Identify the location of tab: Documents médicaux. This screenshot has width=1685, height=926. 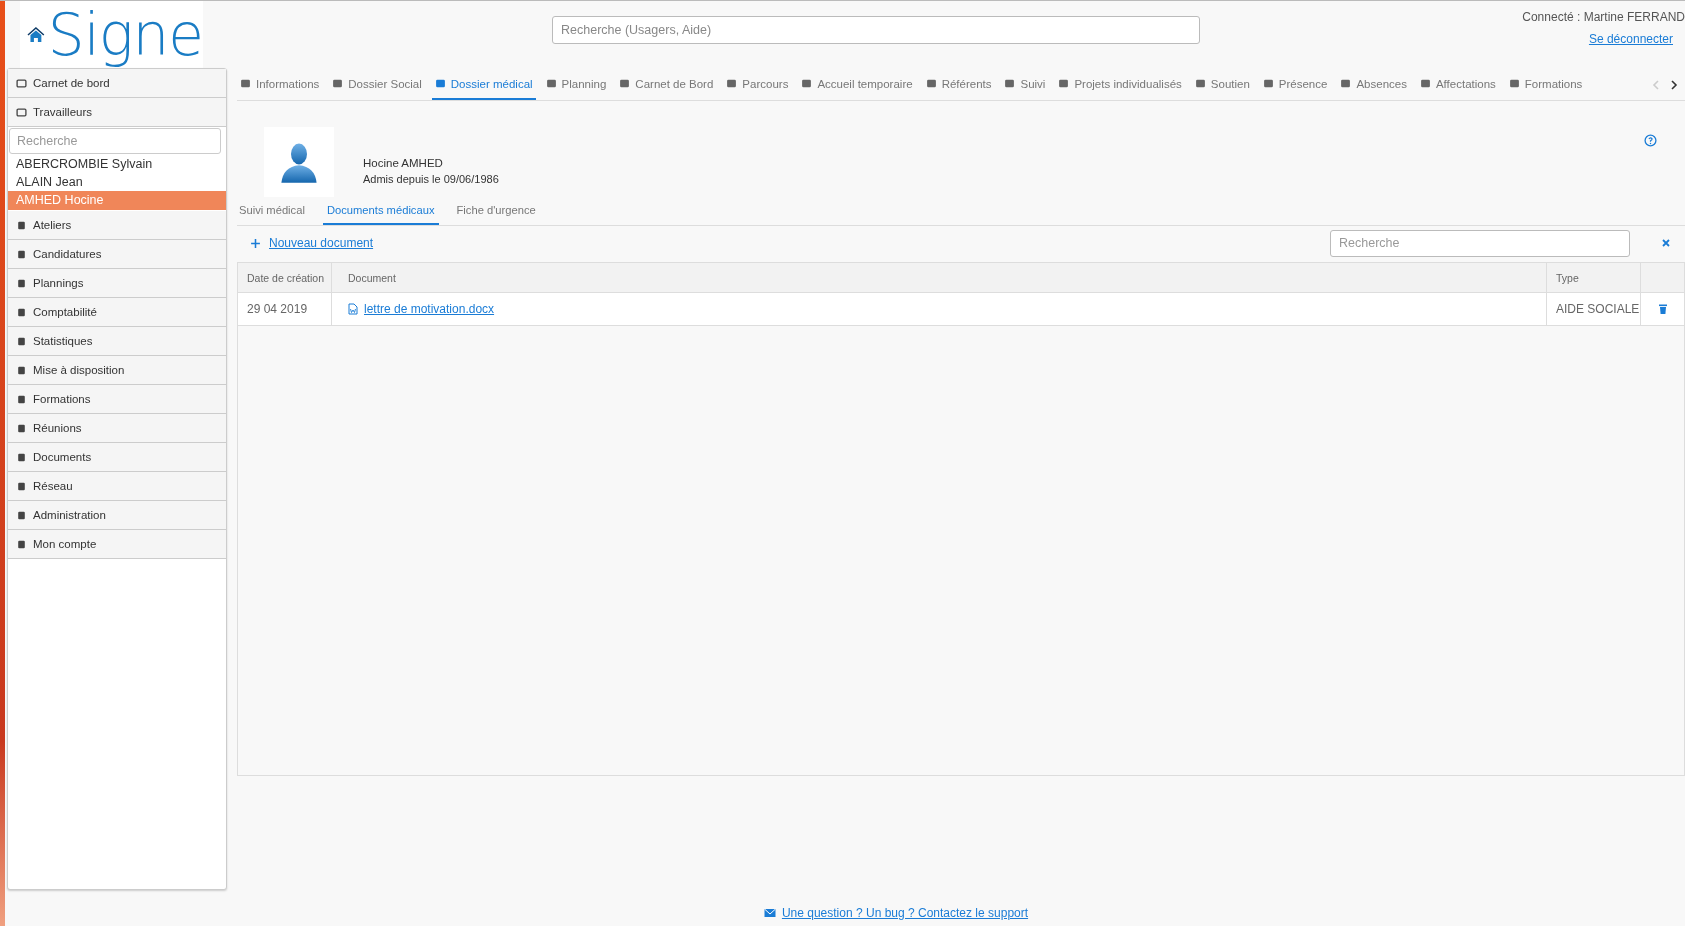
(380, 211).